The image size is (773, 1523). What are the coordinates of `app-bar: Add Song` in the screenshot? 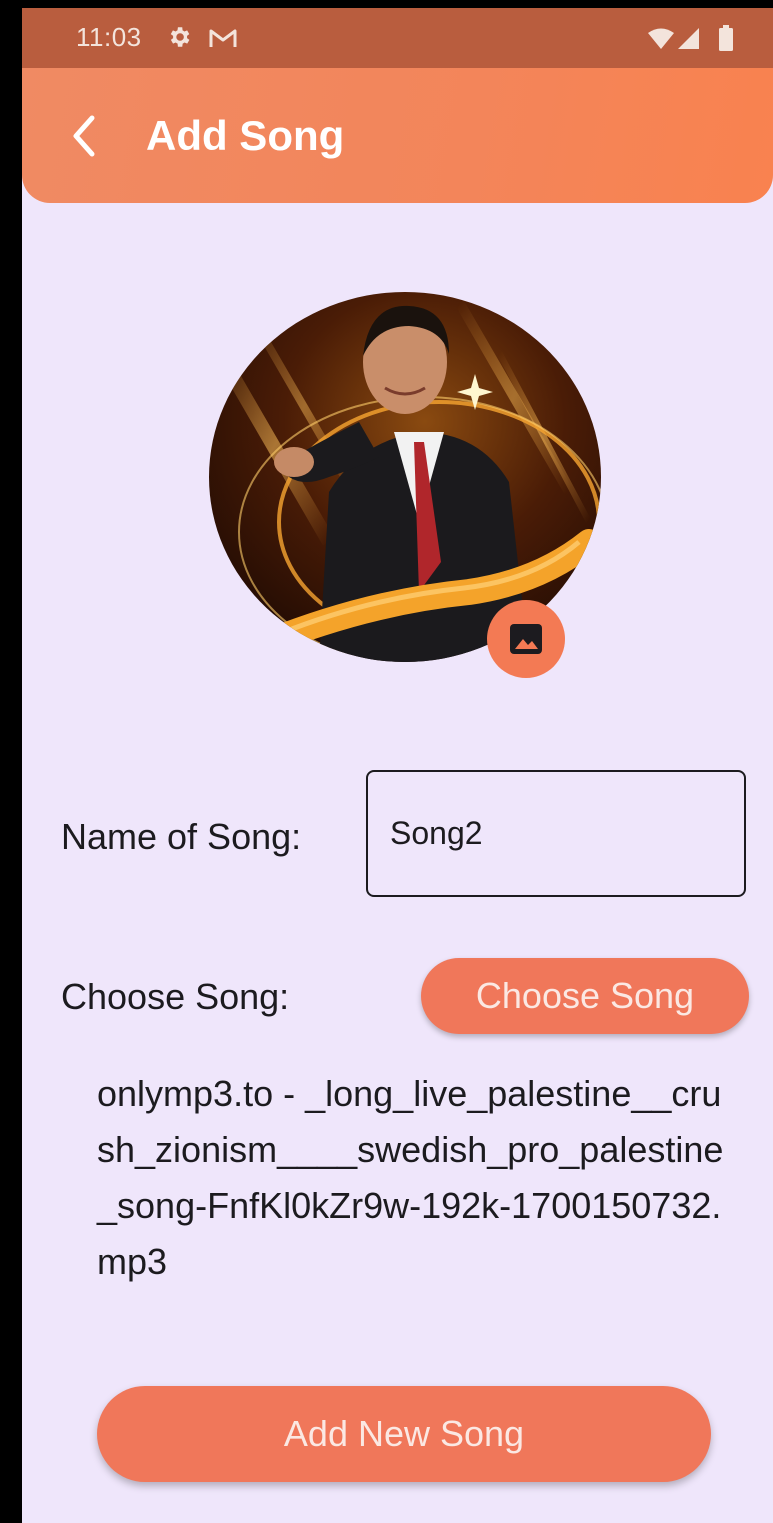 It's located at (397, 135).